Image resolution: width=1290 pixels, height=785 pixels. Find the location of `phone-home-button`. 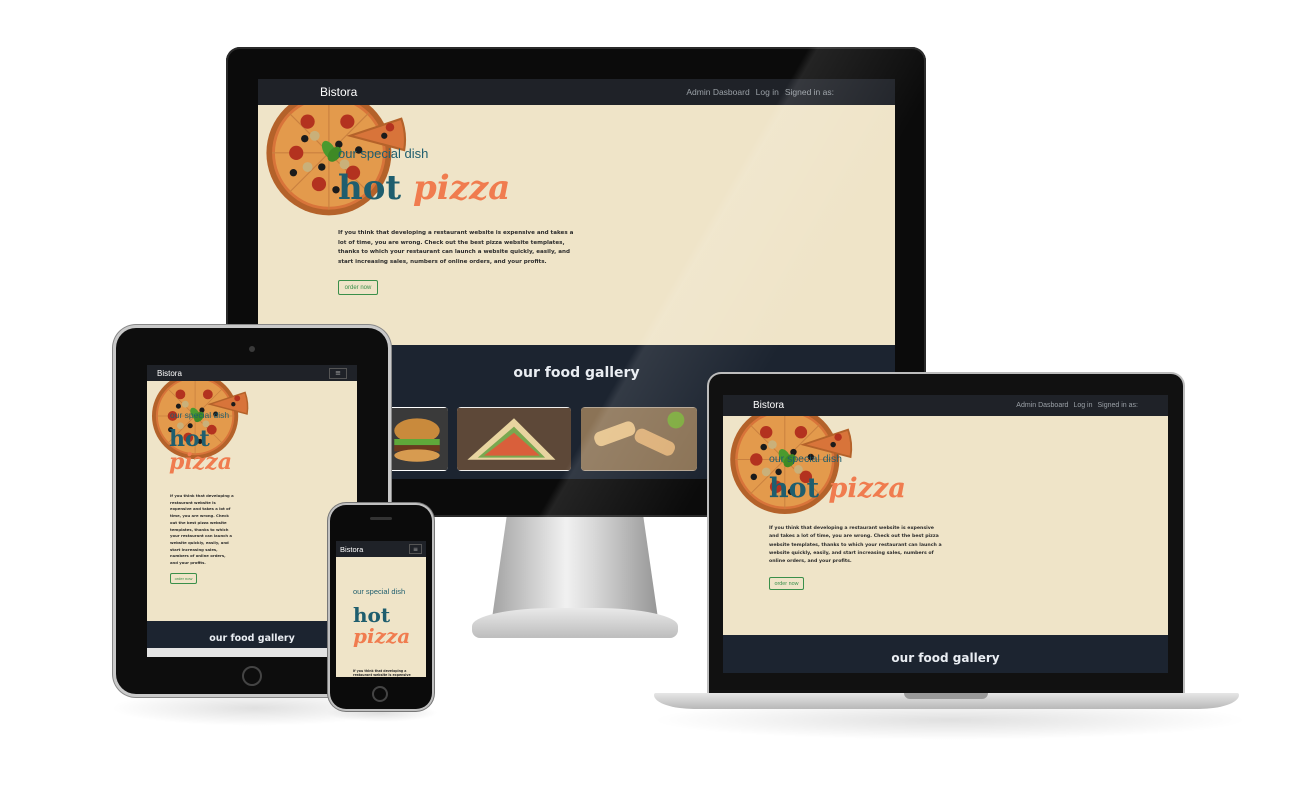

phone-home-button is located at coordinates (380, 694).